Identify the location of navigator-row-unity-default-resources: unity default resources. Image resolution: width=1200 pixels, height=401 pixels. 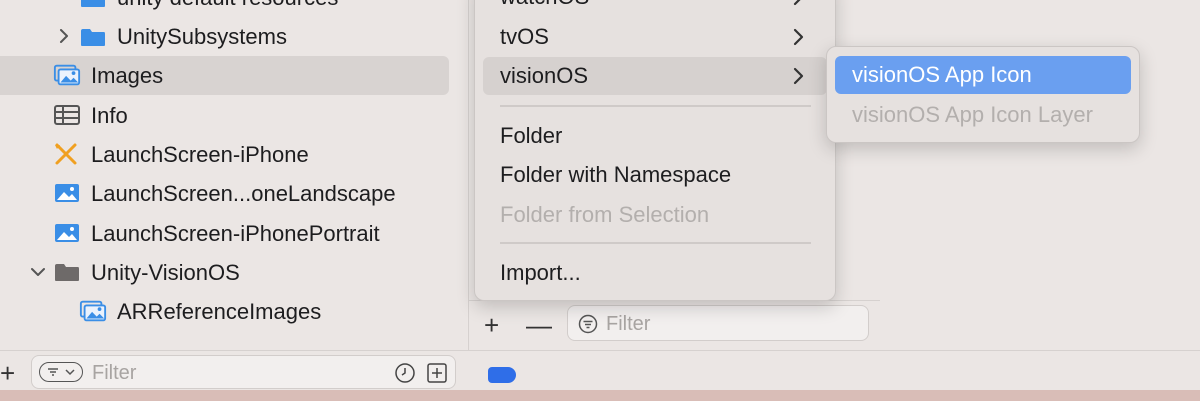
(233, 8).